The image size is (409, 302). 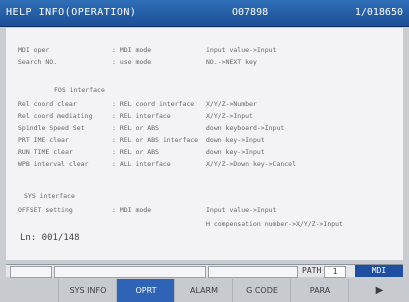 I want to click on sequence-number: 1/018650, so click(x=378, y=12).